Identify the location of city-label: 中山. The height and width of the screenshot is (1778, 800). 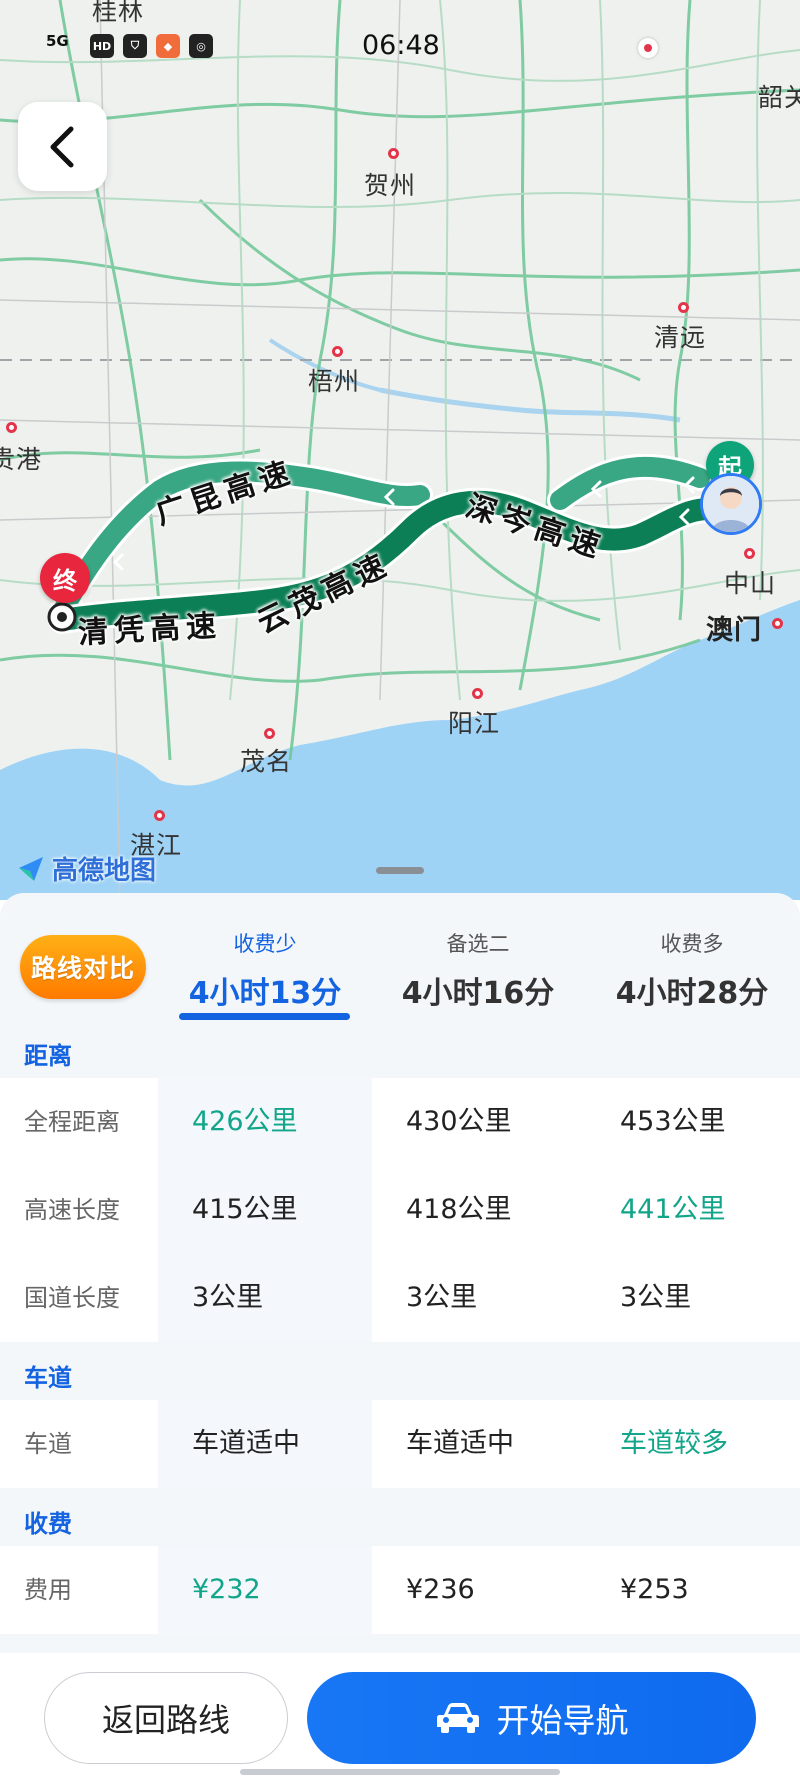
(750, 583).